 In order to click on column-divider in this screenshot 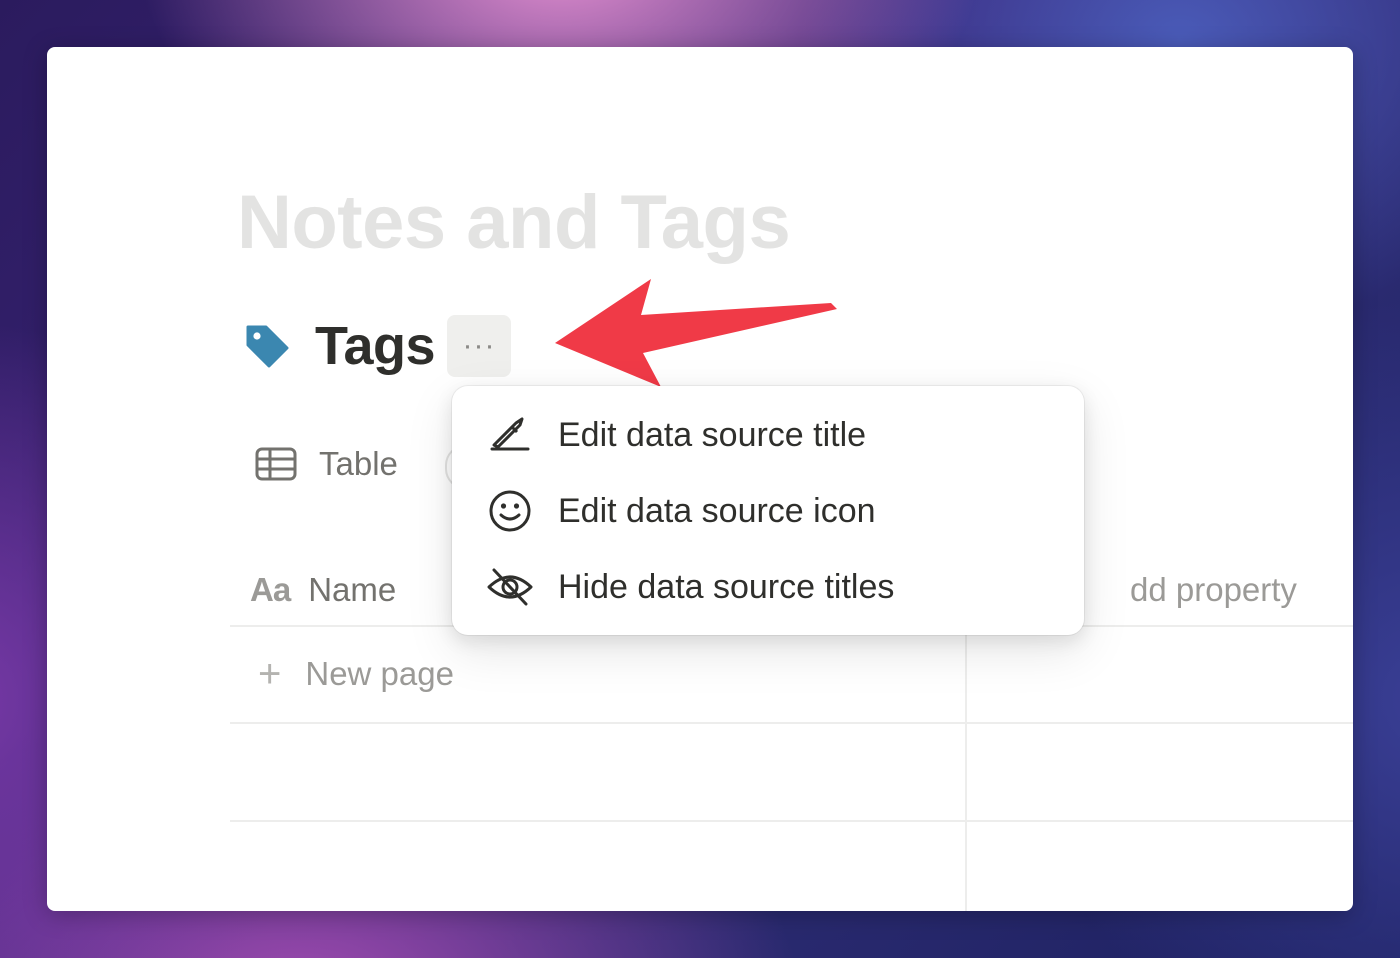, I will do `click(966, 768)`.